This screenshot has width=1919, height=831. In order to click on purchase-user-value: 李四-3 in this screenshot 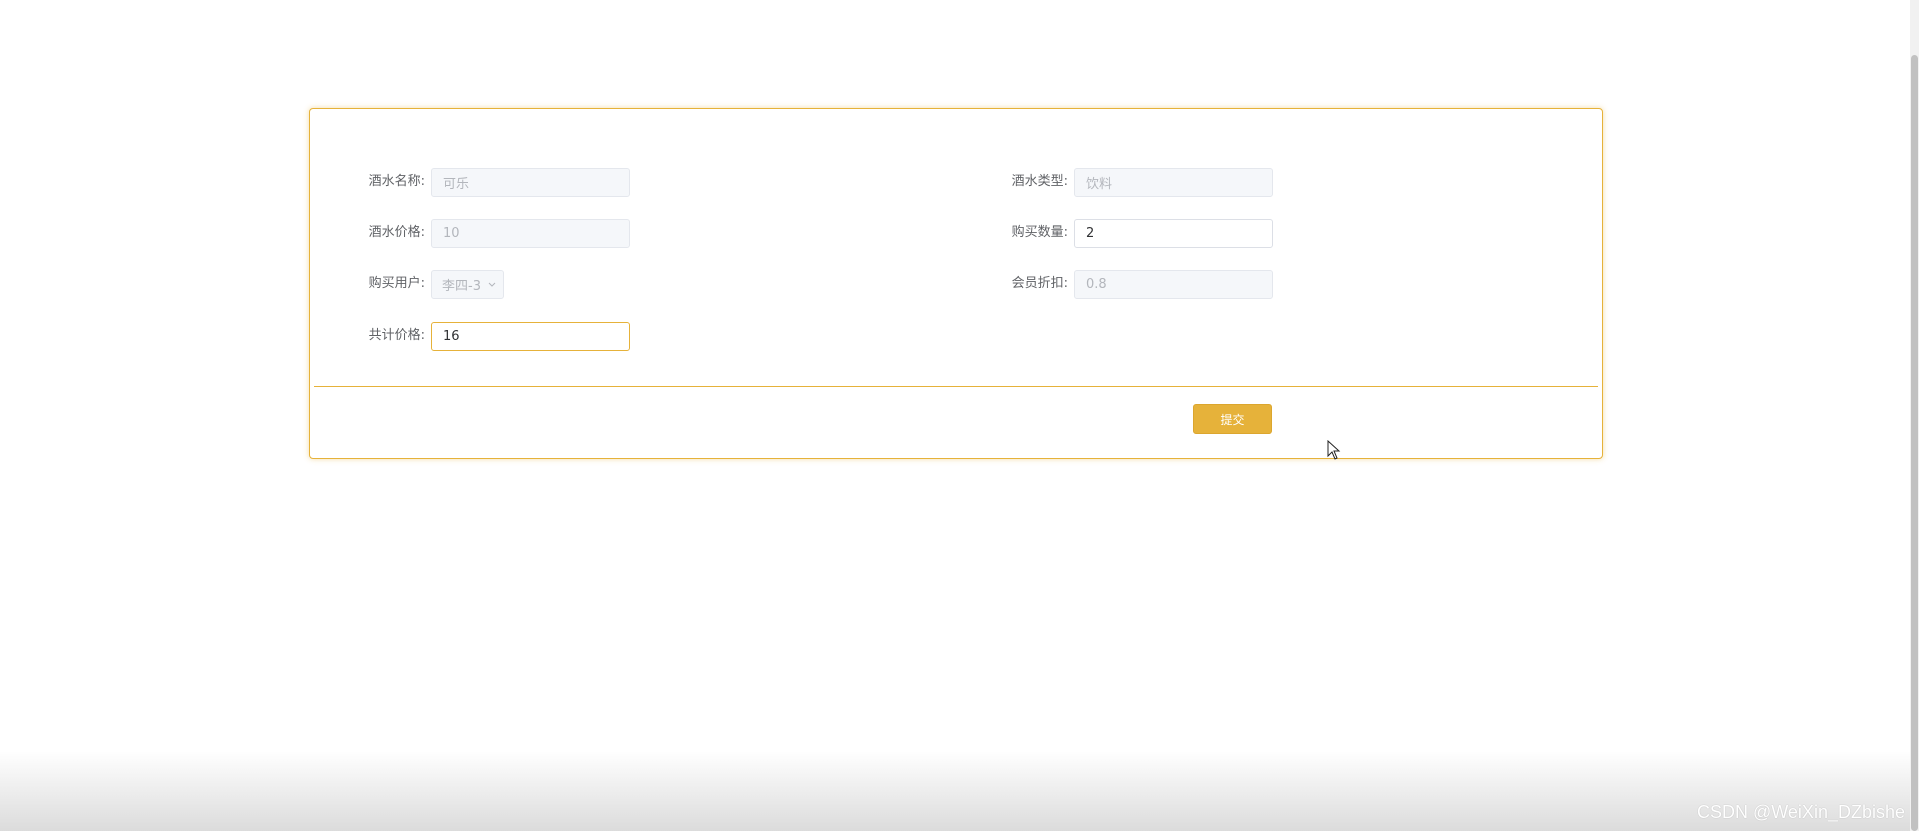, I will do `click(461, 286)`.